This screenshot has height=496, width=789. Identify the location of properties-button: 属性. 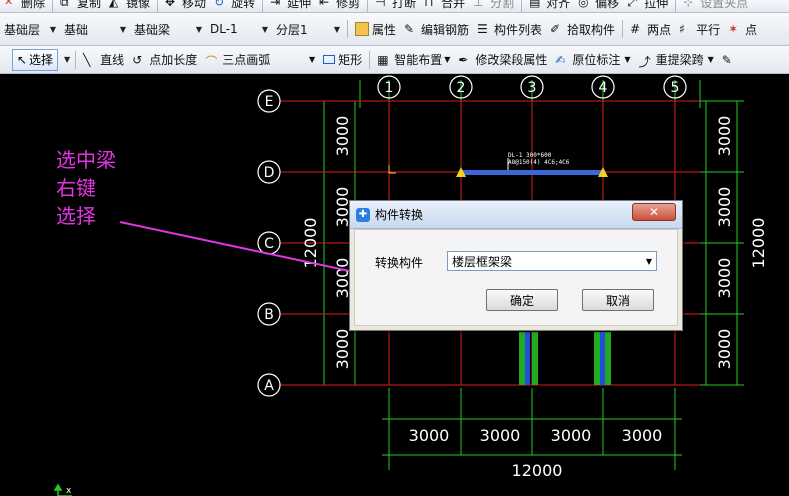
(375, 29).